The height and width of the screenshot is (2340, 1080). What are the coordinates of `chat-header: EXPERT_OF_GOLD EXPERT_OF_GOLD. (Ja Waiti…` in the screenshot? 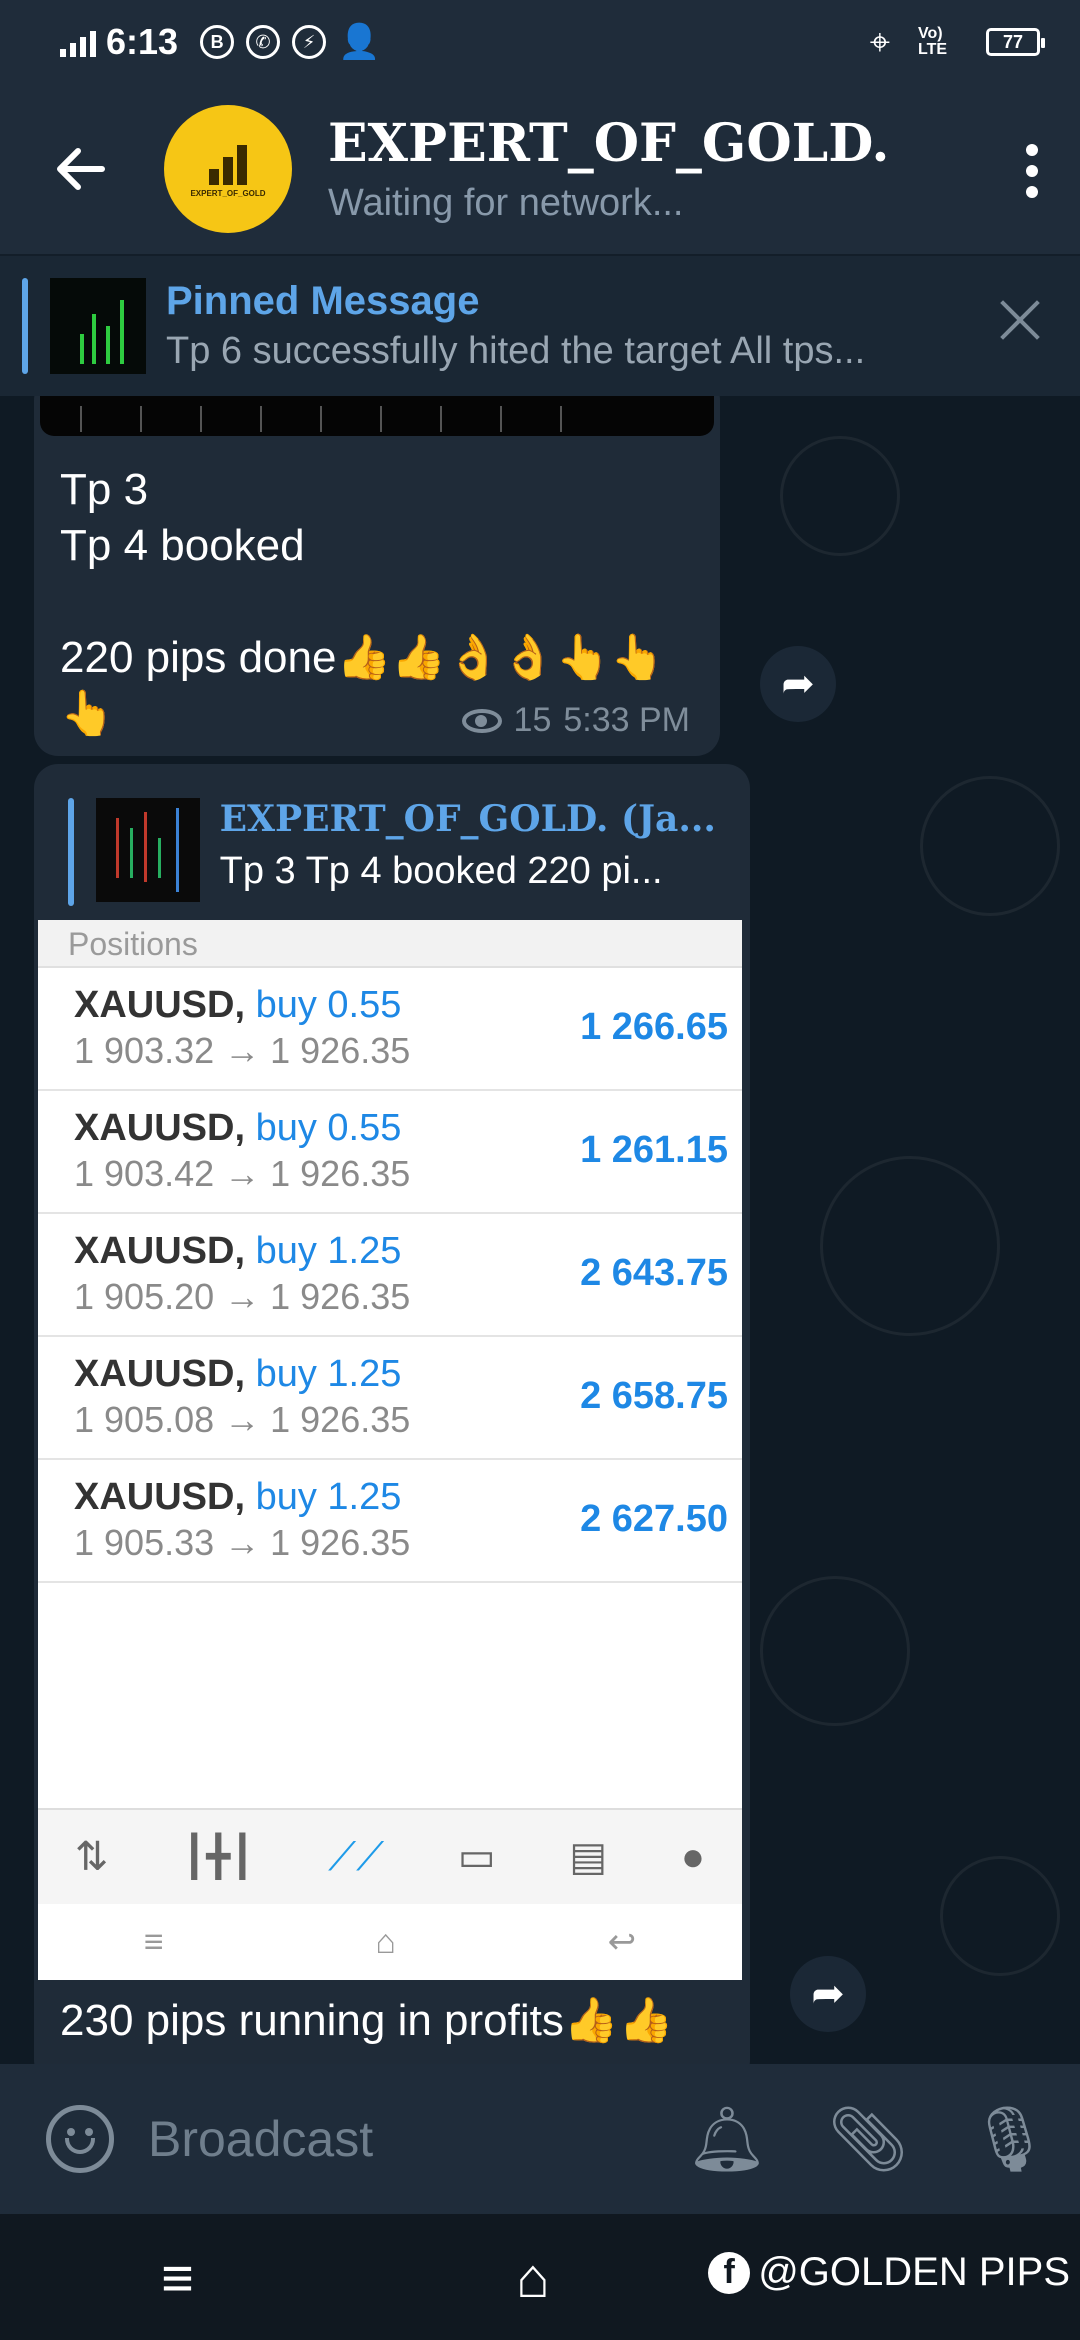 It's located at (540, 169).